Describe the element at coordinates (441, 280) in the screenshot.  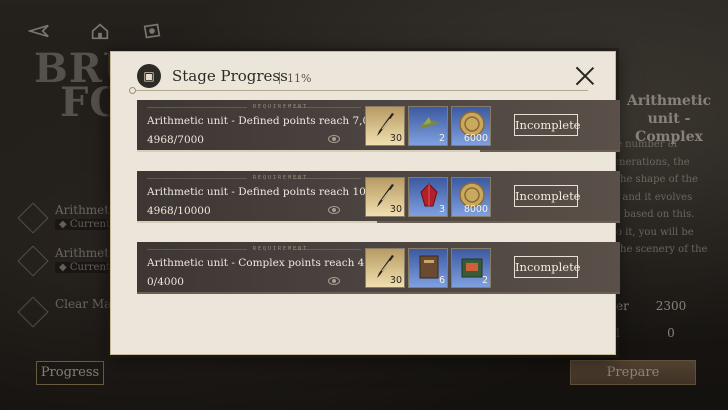
I see `reward-count: 6` at that location.